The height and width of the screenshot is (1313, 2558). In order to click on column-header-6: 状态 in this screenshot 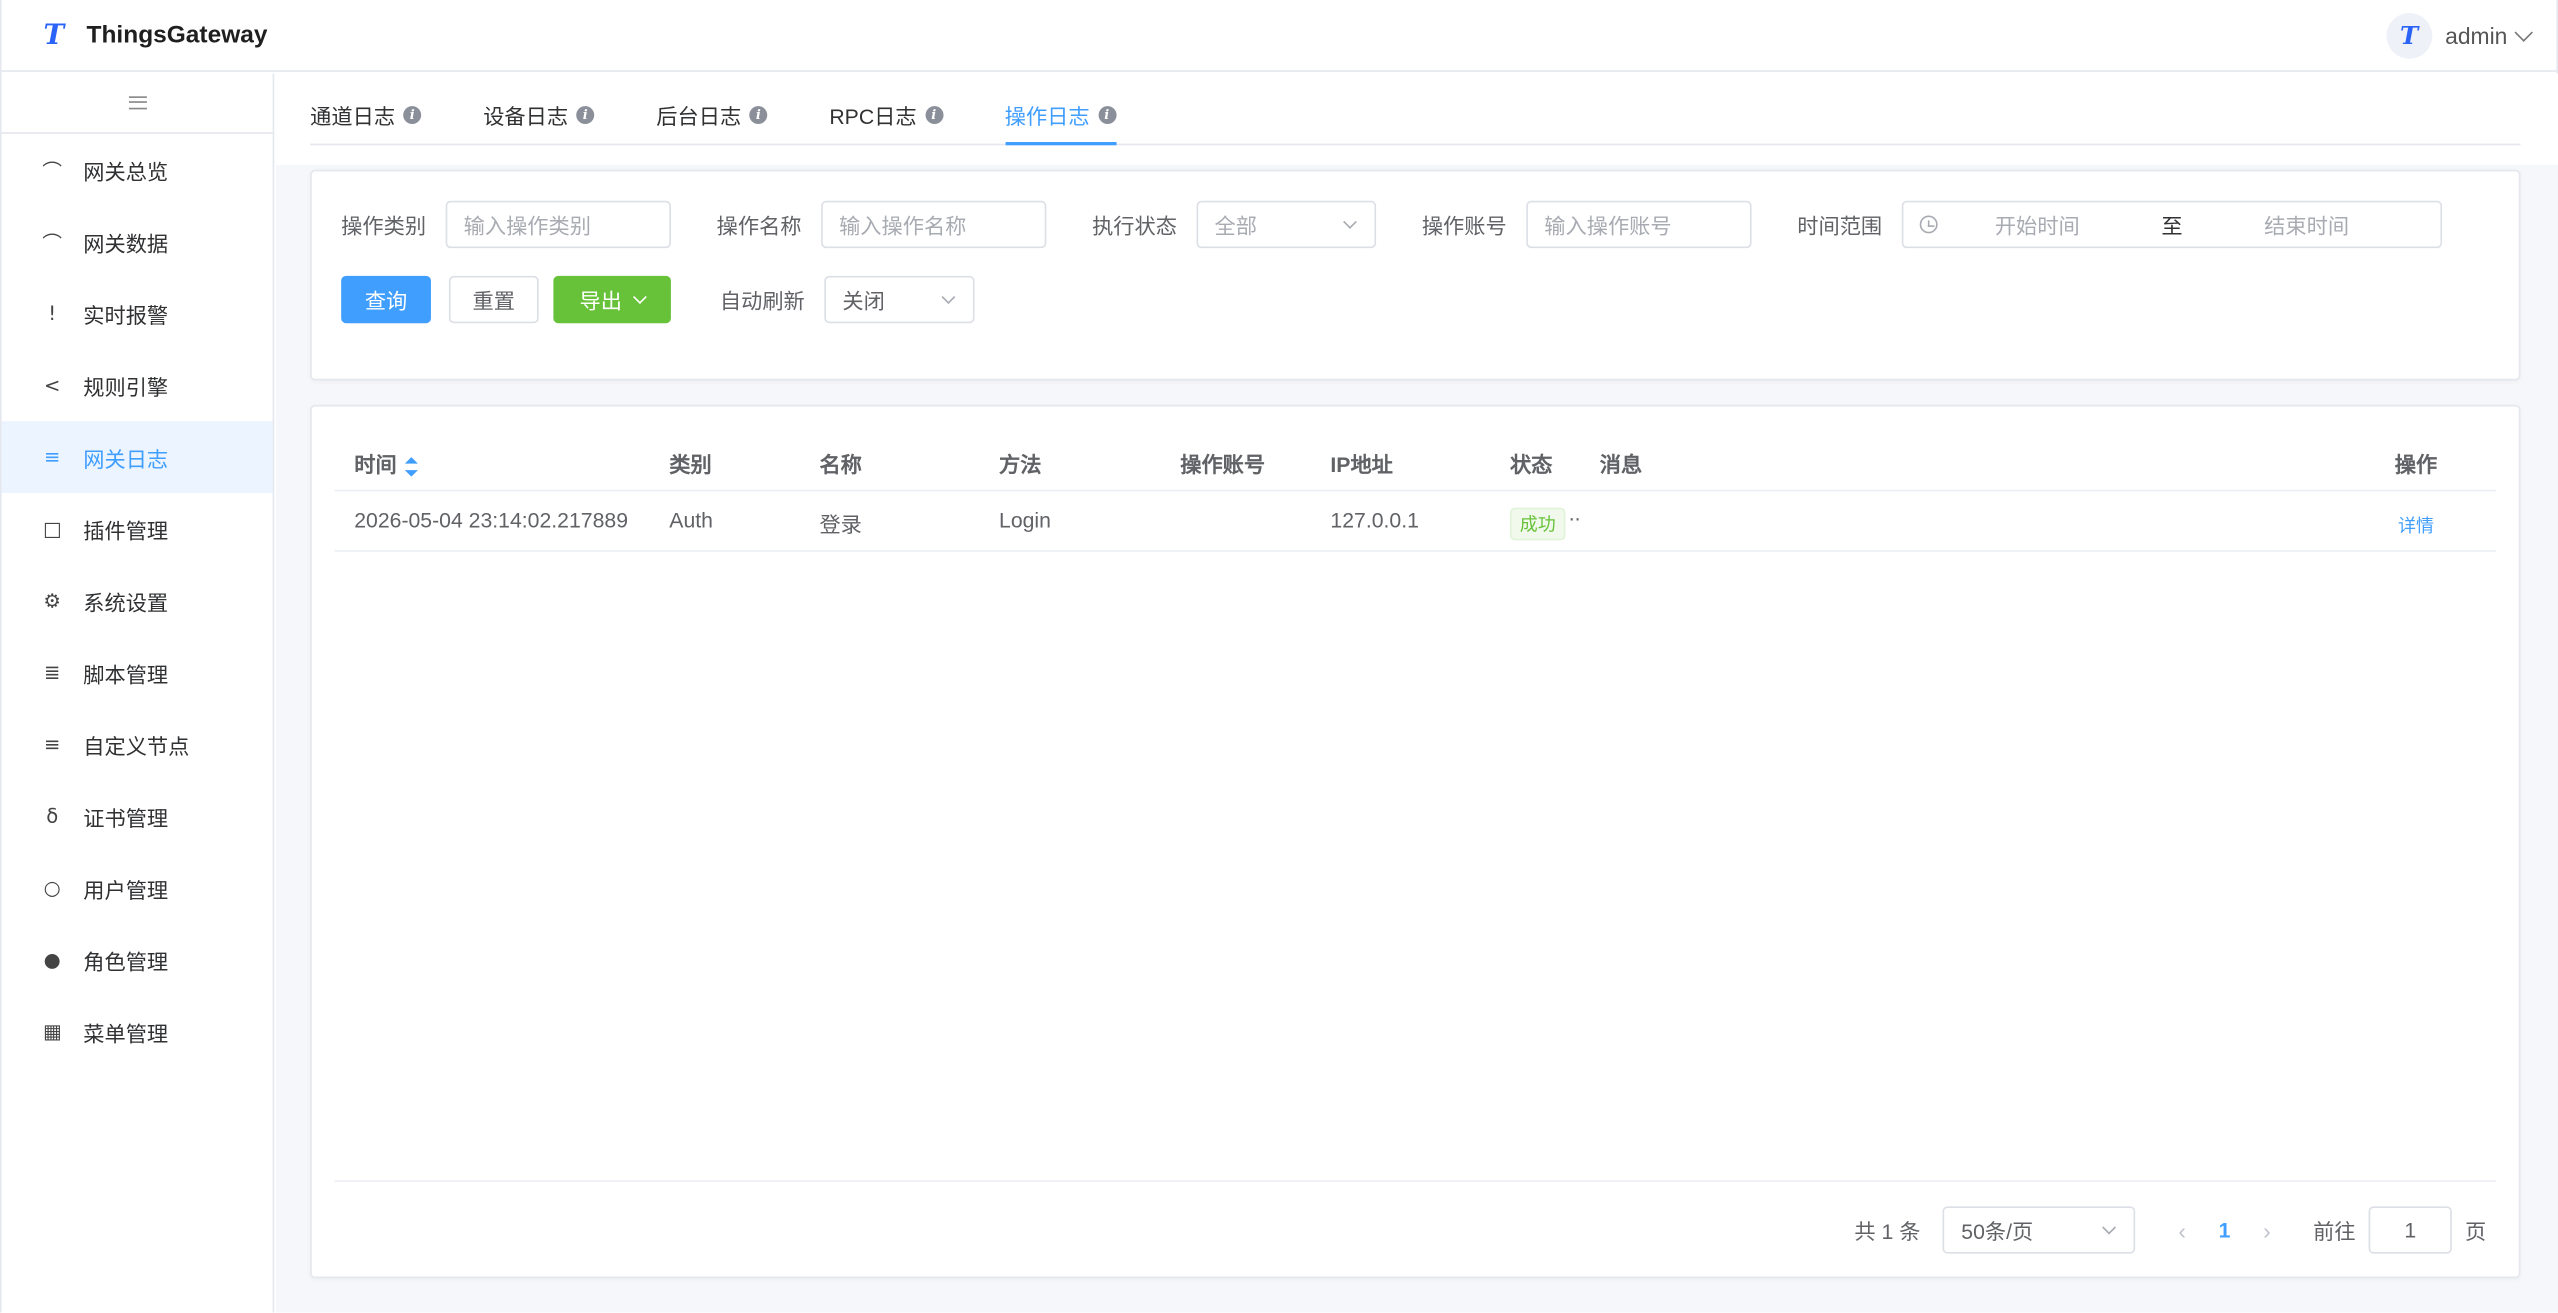, I will do `click(1531, 462)`.